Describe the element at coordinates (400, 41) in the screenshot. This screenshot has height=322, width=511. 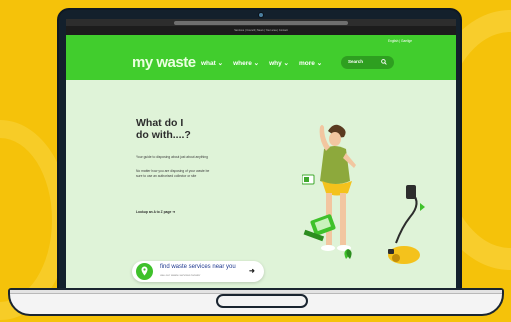
I see `language-switcher: English | Gaeilge` at that location.